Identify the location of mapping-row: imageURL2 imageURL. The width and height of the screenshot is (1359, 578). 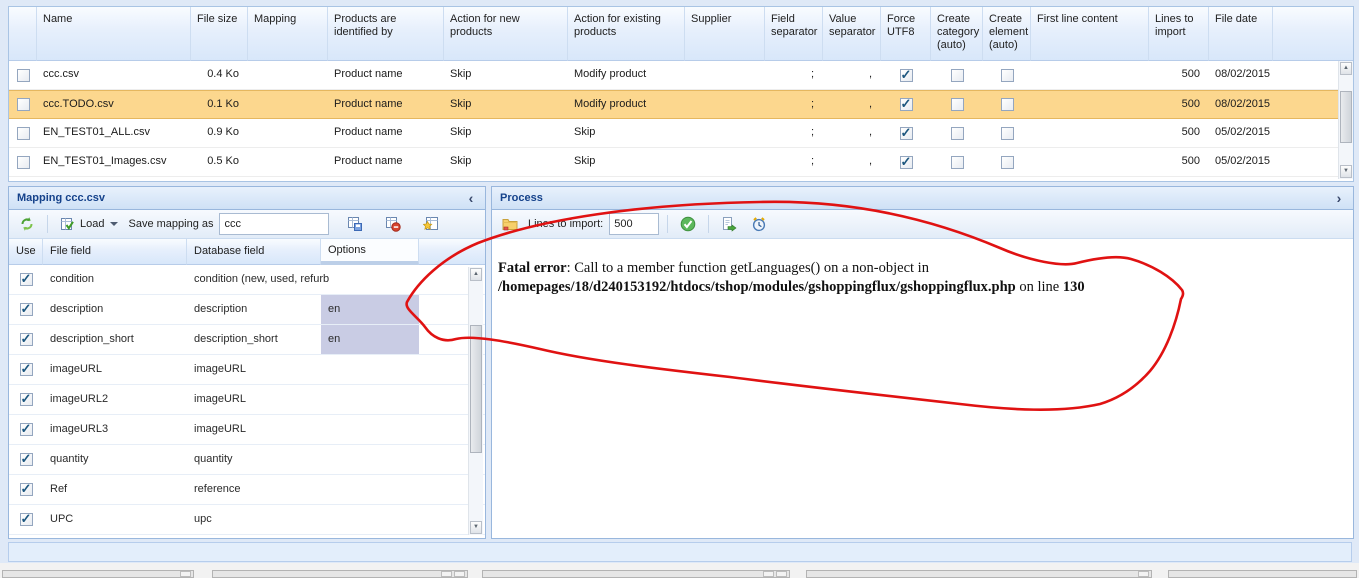
(247, 400).